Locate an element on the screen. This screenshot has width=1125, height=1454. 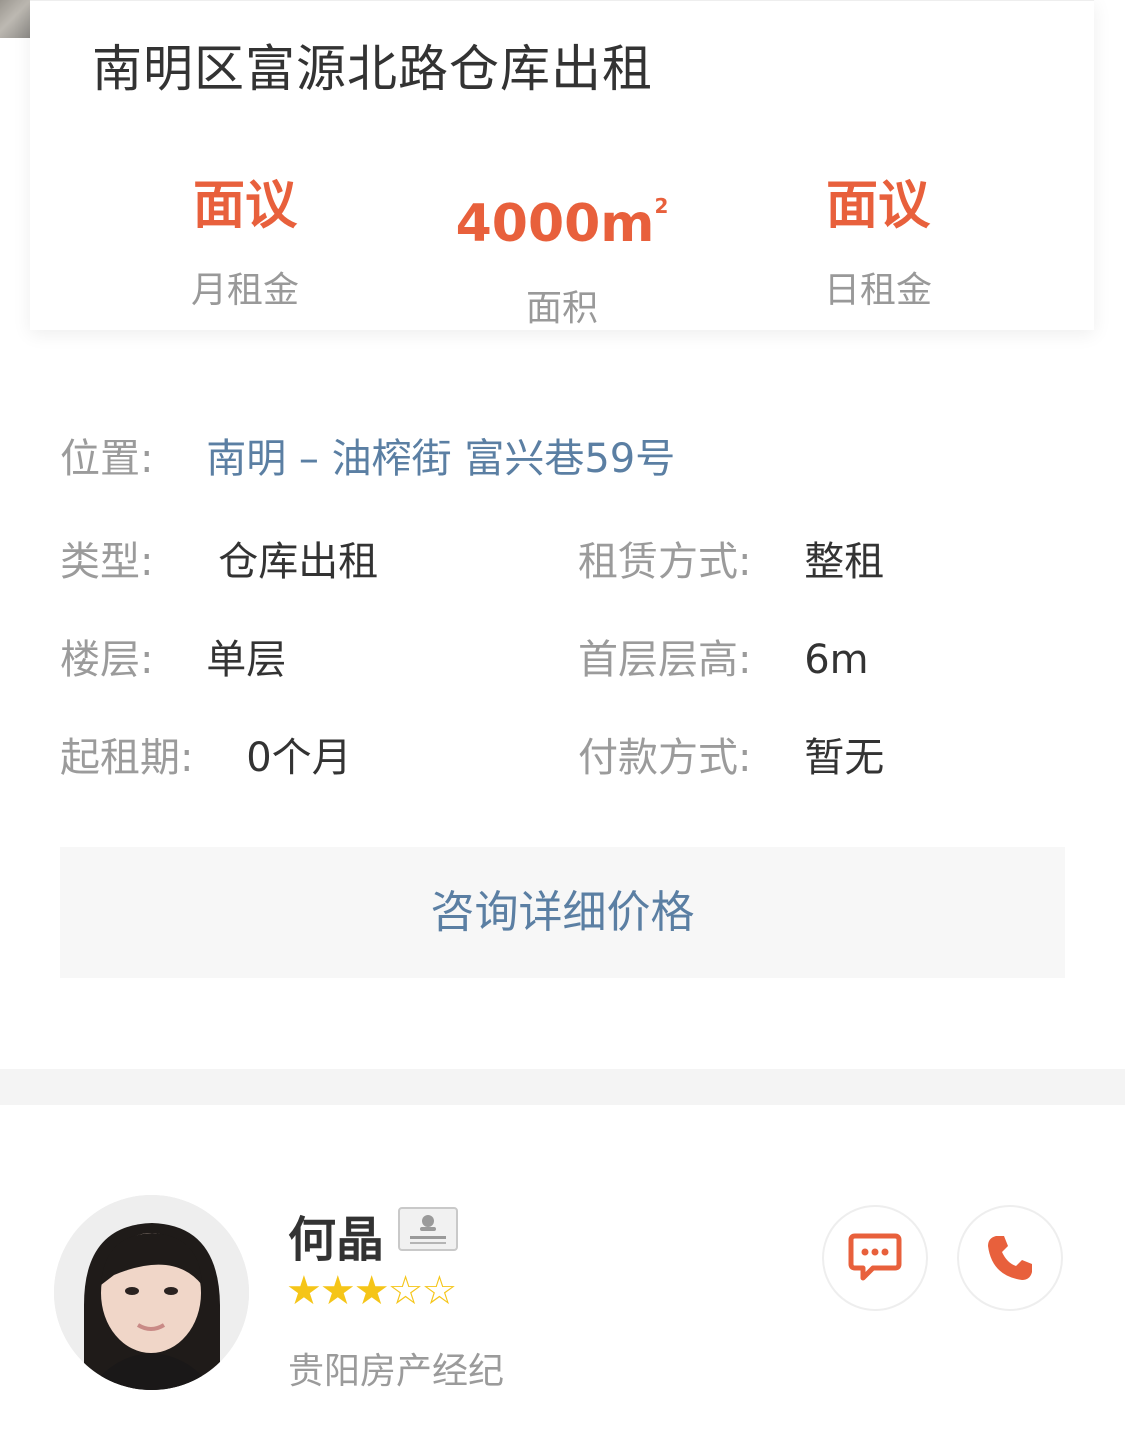
monthly-rent-value: 面议 is located at coordinates (244, 206).